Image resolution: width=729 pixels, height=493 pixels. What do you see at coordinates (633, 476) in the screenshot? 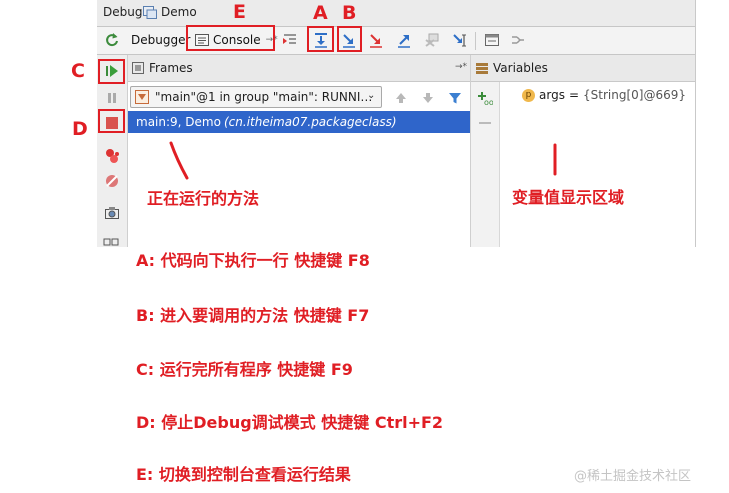
I see `watermark: @稀土掘金技术社区` at bounding box center [633, 476].